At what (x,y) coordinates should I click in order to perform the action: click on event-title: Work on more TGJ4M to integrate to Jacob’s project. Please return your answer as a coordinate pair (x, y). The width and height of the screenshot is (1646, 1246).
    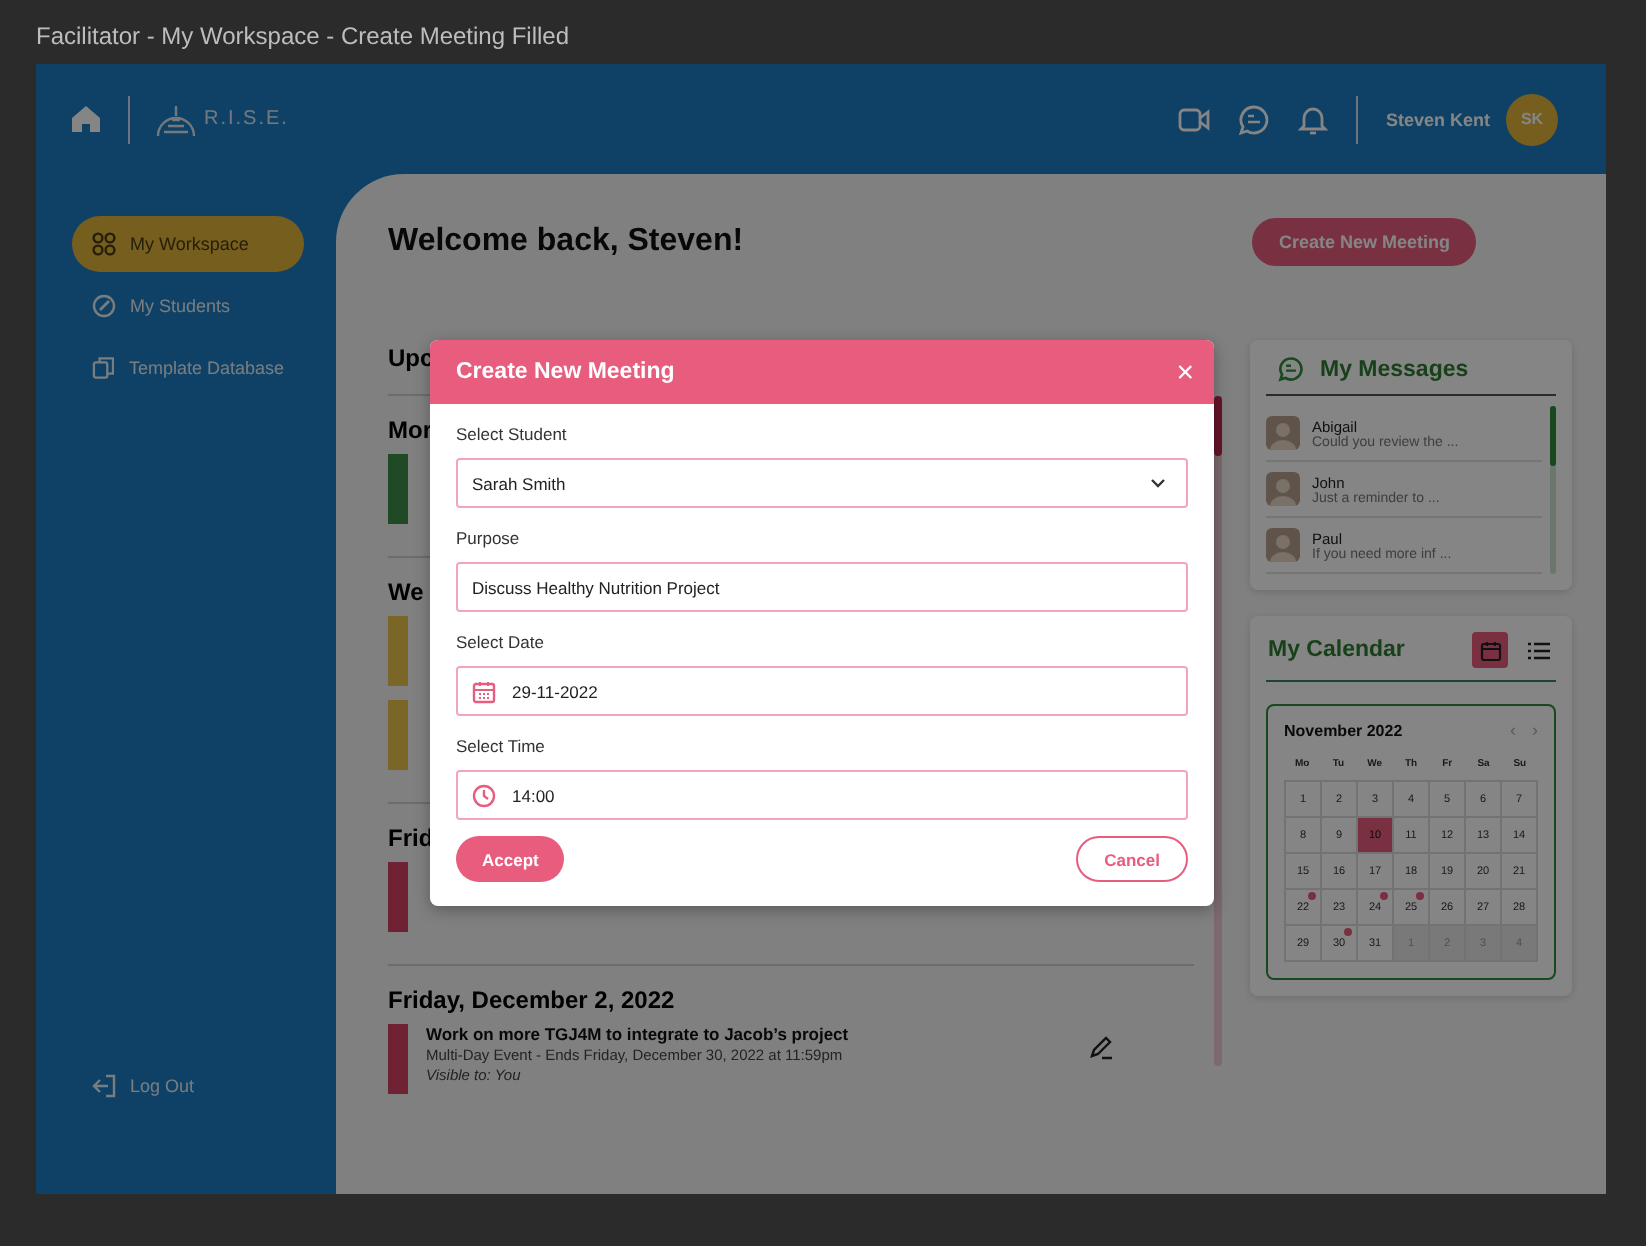
    Looking at the image, I should click on (749, 1034).